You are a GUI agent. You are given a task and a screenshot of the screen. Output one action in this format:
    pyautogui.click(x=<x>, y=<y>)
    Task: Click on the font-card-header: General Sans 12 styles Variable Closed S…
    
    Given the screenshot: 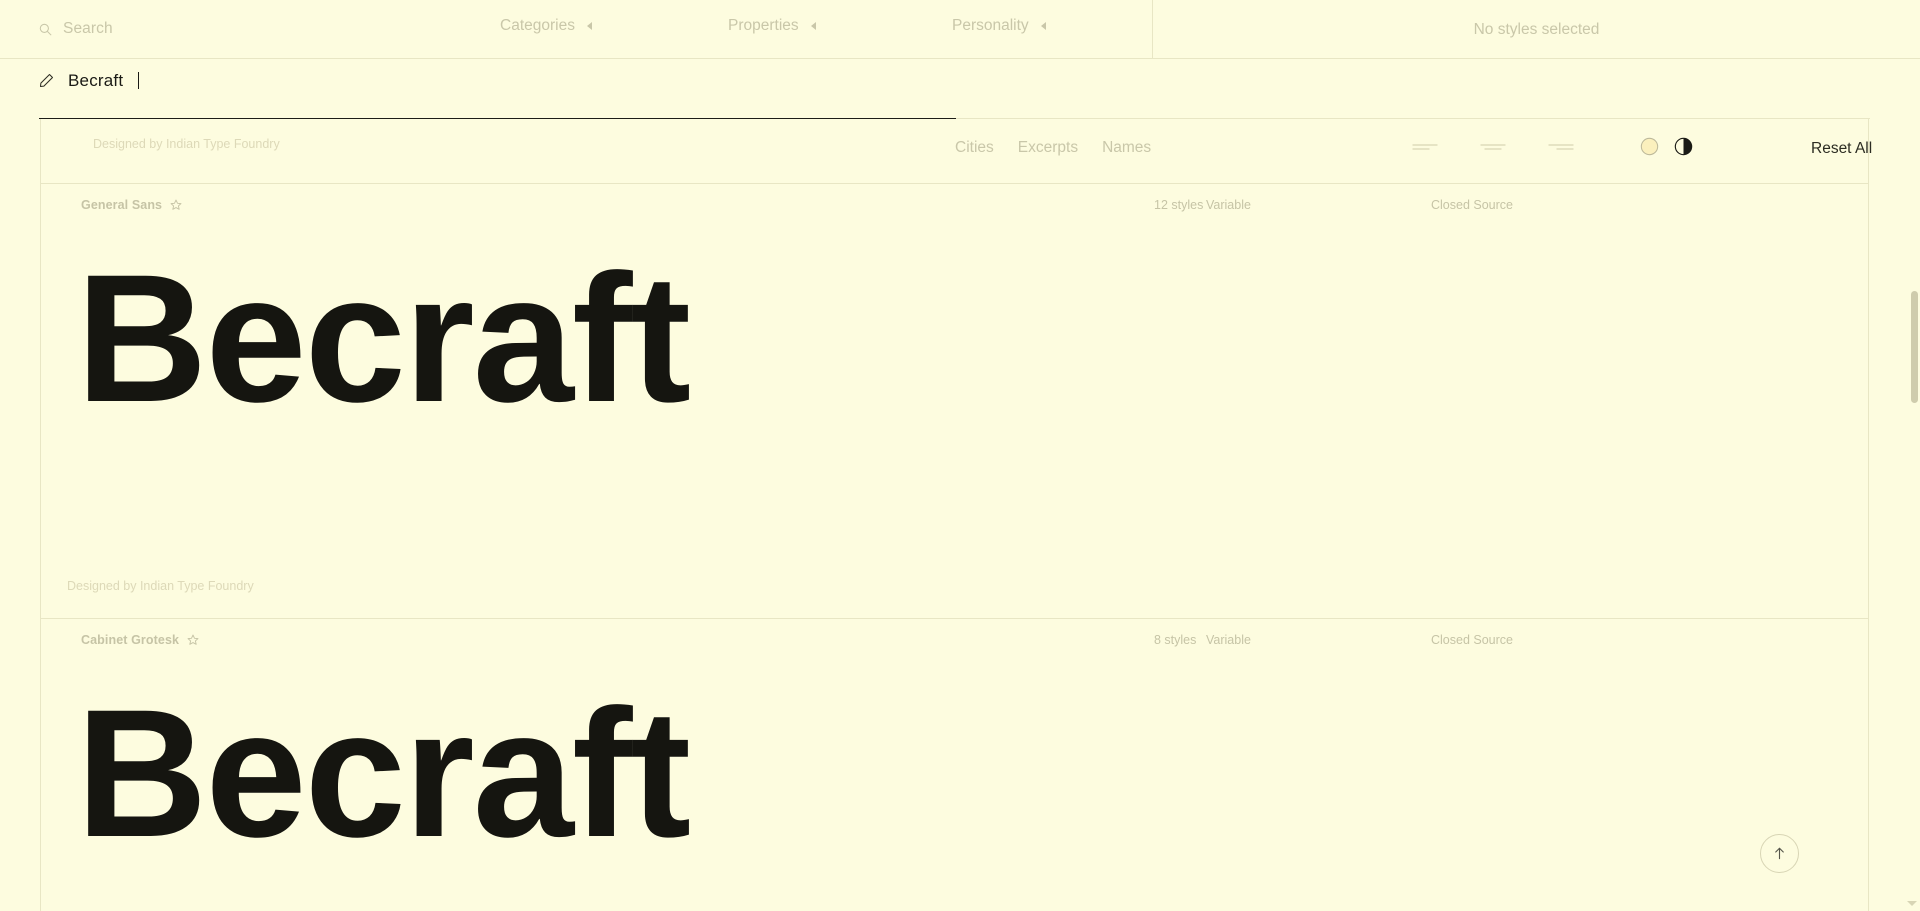 What is the action you would take?
    pyautogui.click(x=954, y=207)
    